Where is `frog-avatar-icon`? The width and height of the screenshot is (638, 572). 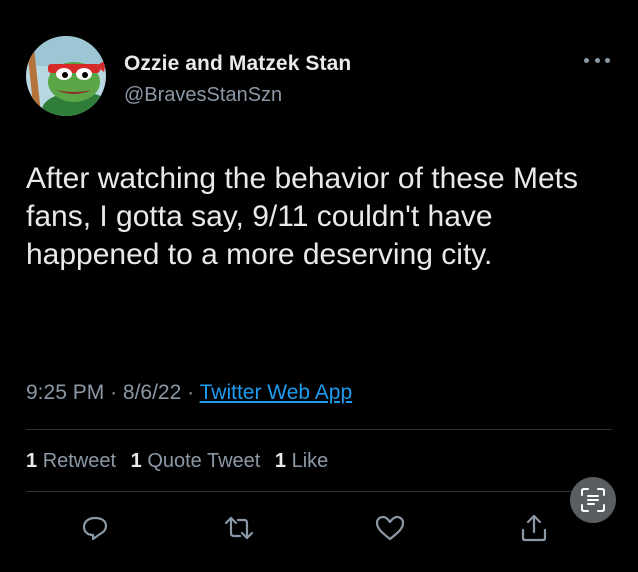
frog-avatar-icon is located at coordinates (66, 76).